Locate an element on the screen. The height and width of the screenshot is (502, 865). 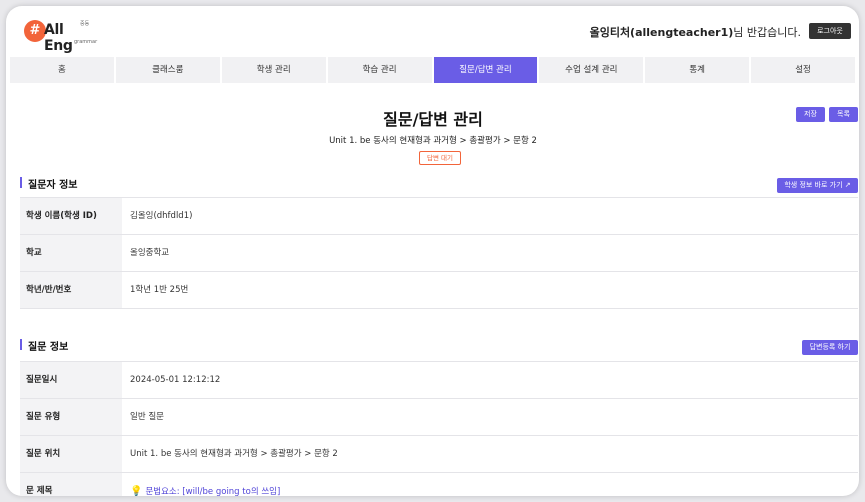
nav-learning: 학습 관리 is located at coordinates (379, 70).